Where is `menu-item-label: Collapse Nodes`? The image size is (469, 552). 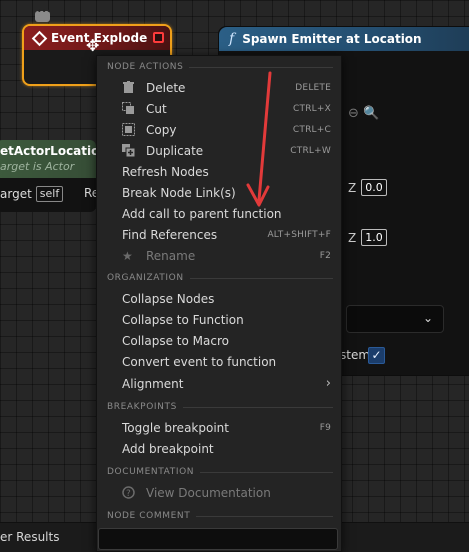 menu-item-label: Collapse Nodes is located at coordinates (168, 299).